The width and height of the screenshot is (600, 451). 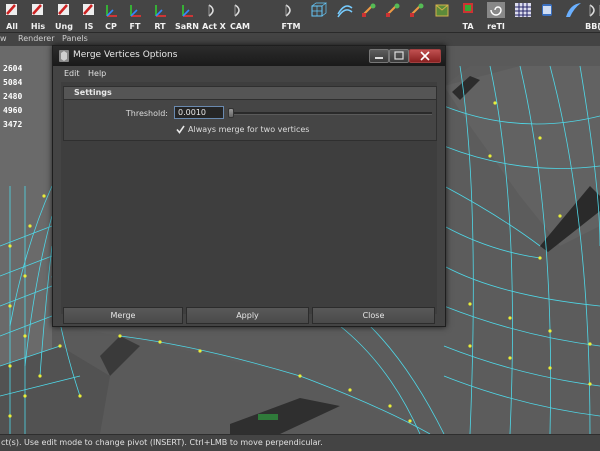 I want to click on panel-menu-panels: Panels, so click(x=75, y=38).